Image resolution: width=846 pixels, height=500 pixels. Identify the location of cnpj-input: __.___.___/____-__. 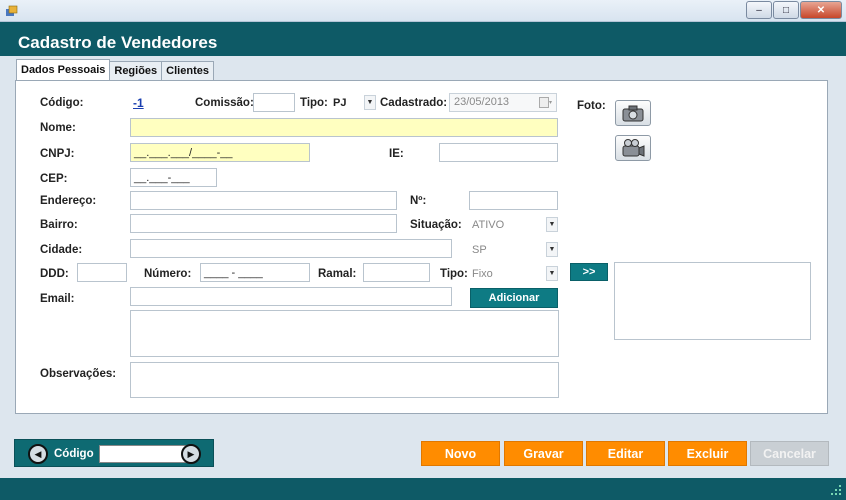
(220, 152).